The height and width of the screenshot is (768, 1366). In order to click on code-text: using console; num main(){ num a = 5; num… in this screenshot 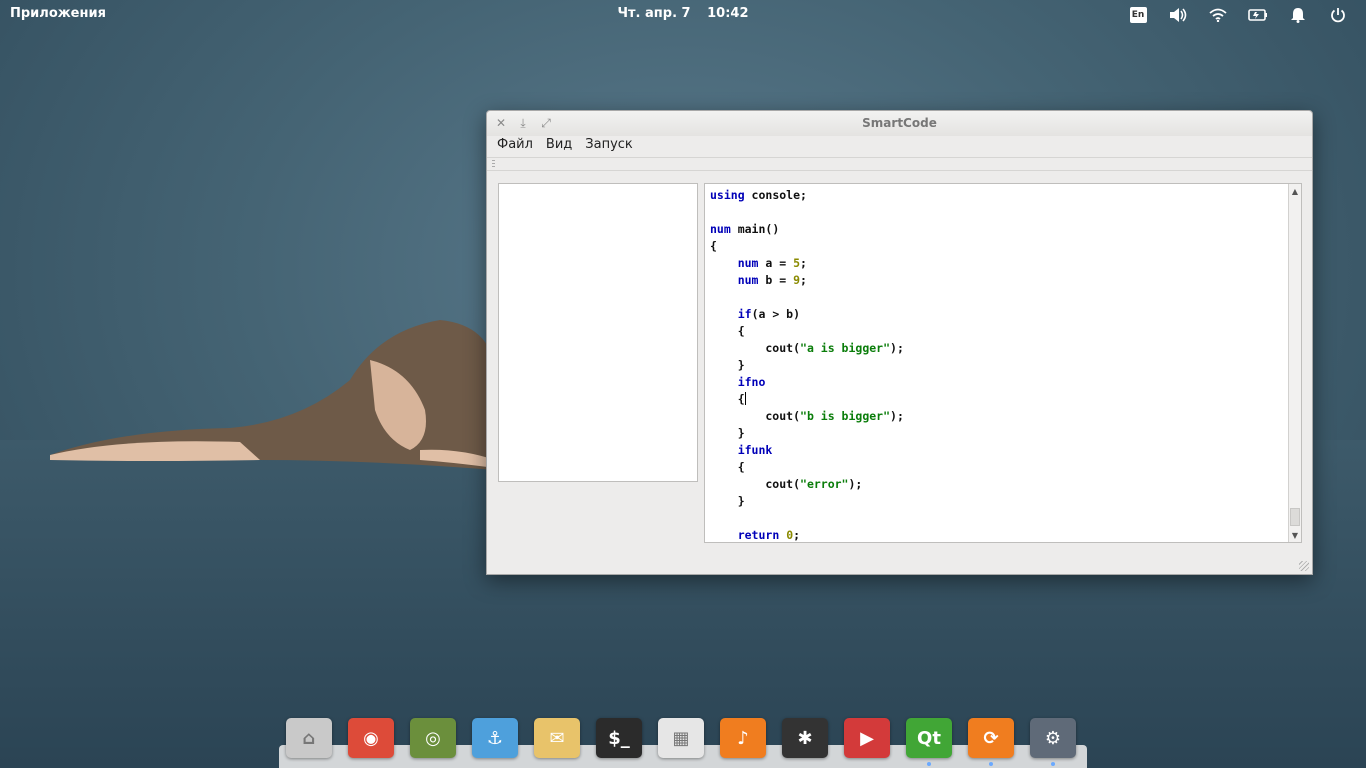, I will do `click(807, 364)`.